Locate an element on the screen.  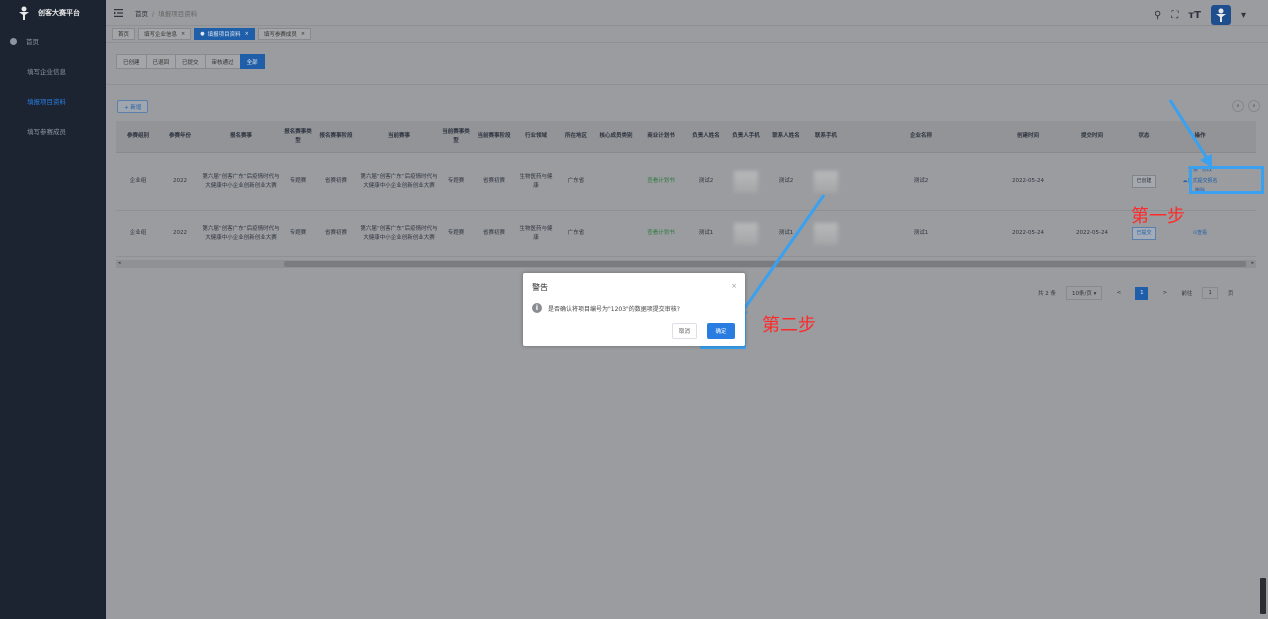
col-header: 当前赛事类型 is located at coordinates (456, 136).